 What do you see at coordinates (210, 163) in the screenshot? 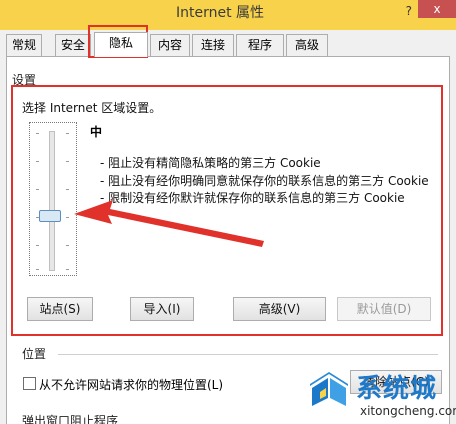
I see `level-description-1: - 阻止没有精简隐私策略的第三方 Cookie` at bounding box center [210, 163].